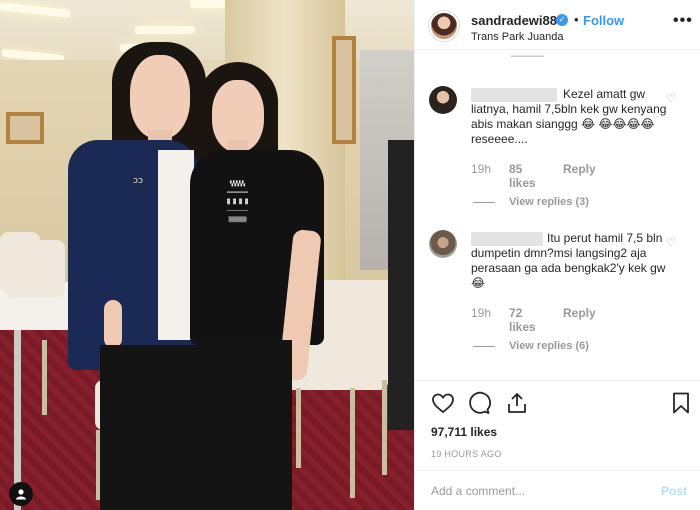  Describe the element at coordinates (522, 320) in the screenshot. I see `comment-likes: 72 likes` at that location.